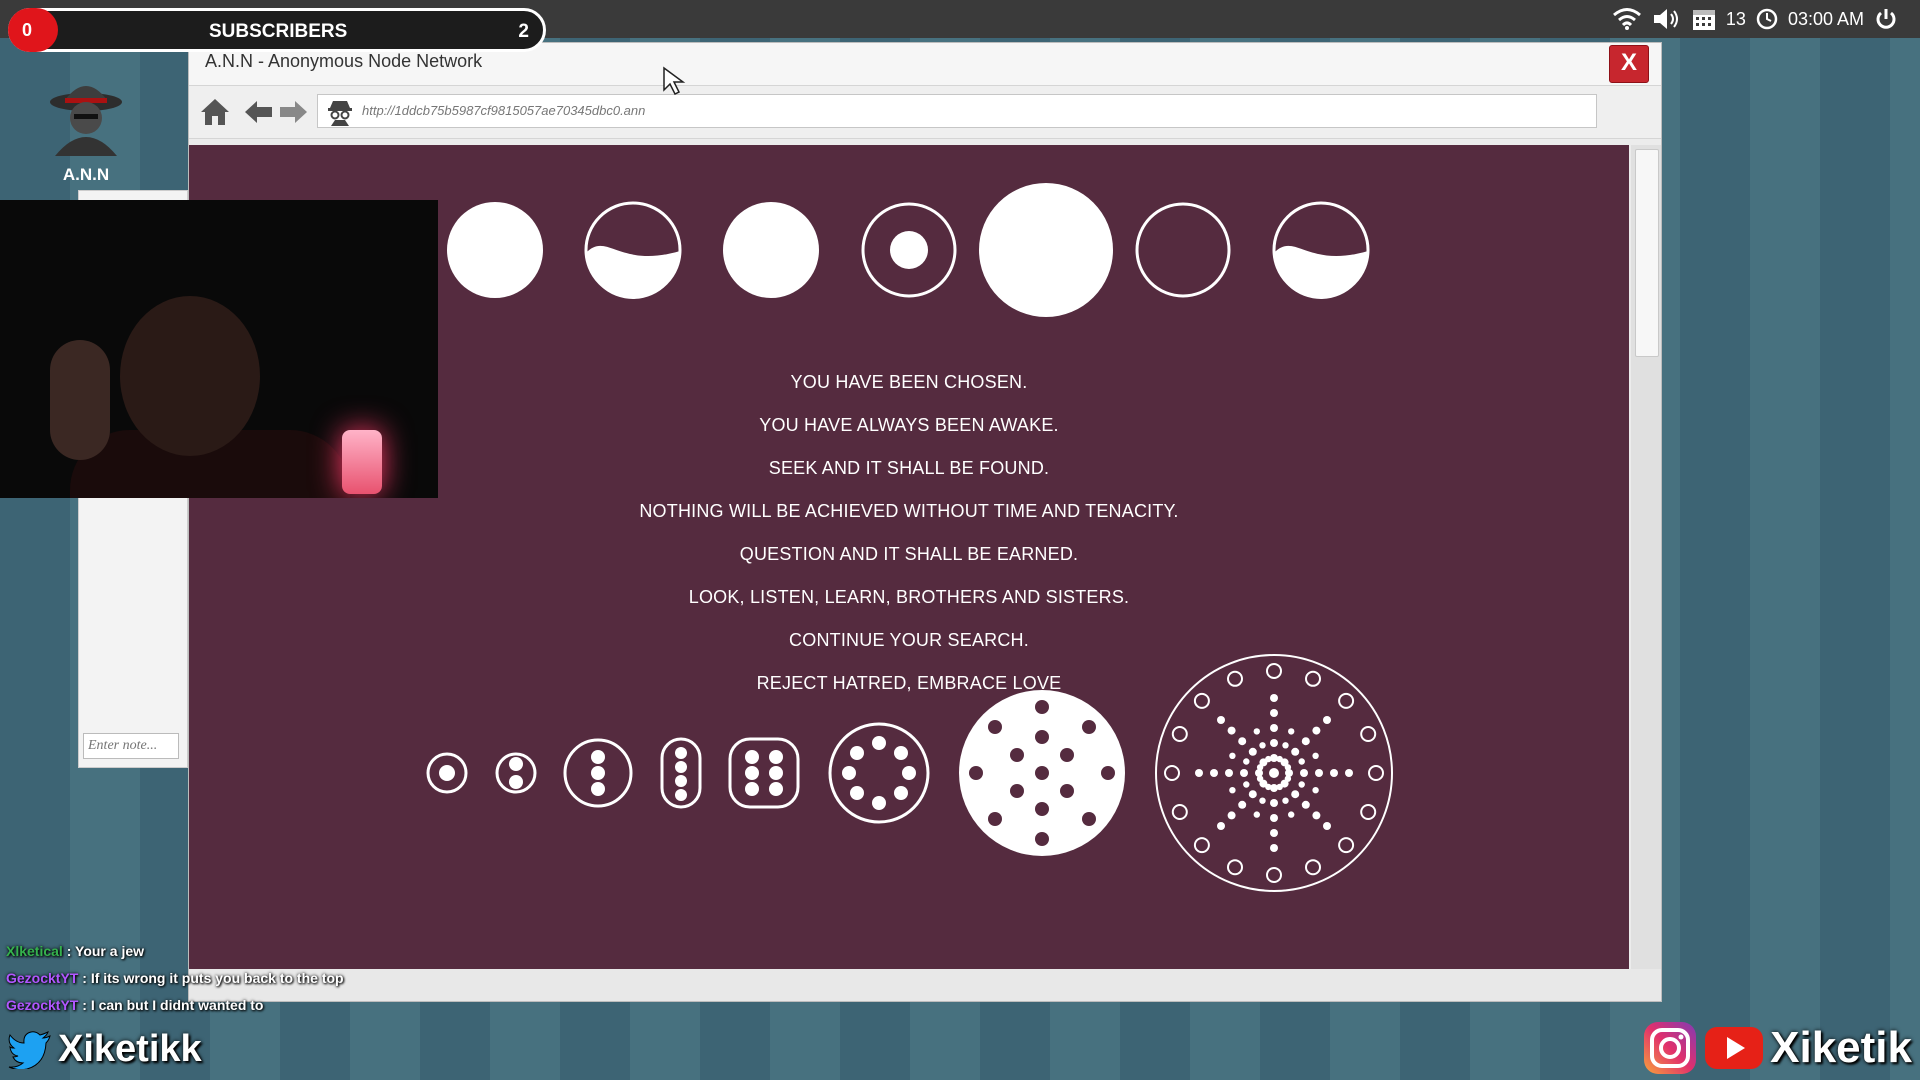  I want to click on date-label: 13, so click(1735, 18).